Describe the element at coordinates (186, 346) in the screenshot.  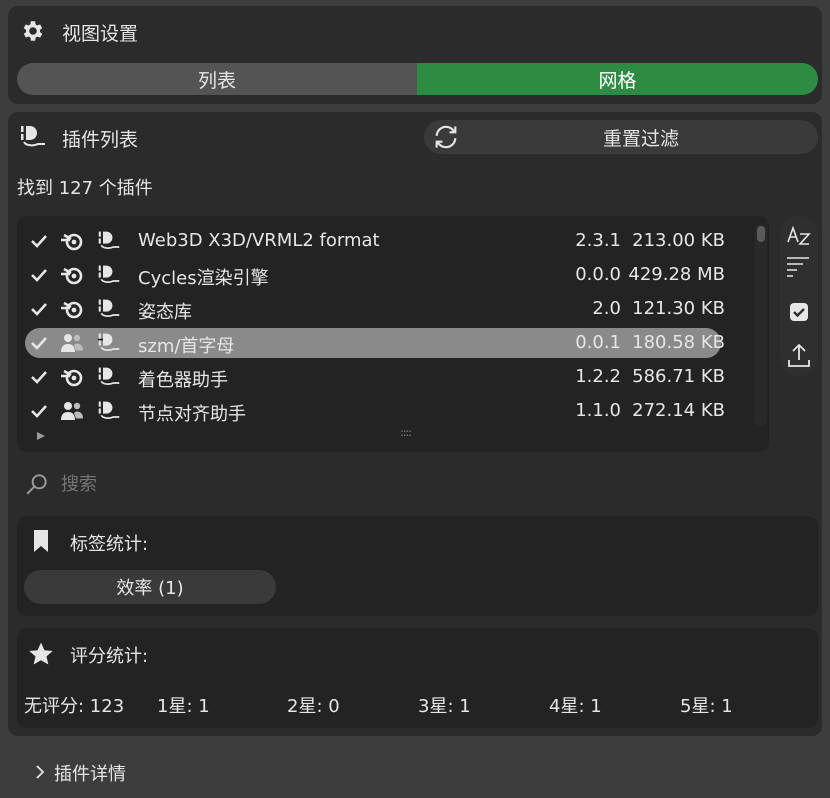
I see `plugin-name: szm/首字母` at that location.